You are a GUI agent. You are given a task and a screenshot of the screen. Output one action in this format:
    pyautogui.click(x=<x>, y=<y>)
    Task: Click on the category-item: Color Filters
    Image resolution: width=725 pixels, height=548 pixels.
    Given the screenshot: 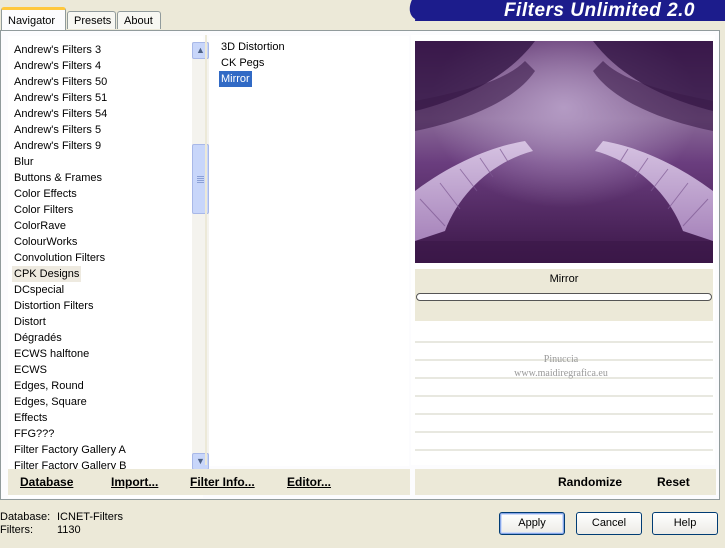 What is the action you would take?
    pyautogui.click(x=43, y=210)
    